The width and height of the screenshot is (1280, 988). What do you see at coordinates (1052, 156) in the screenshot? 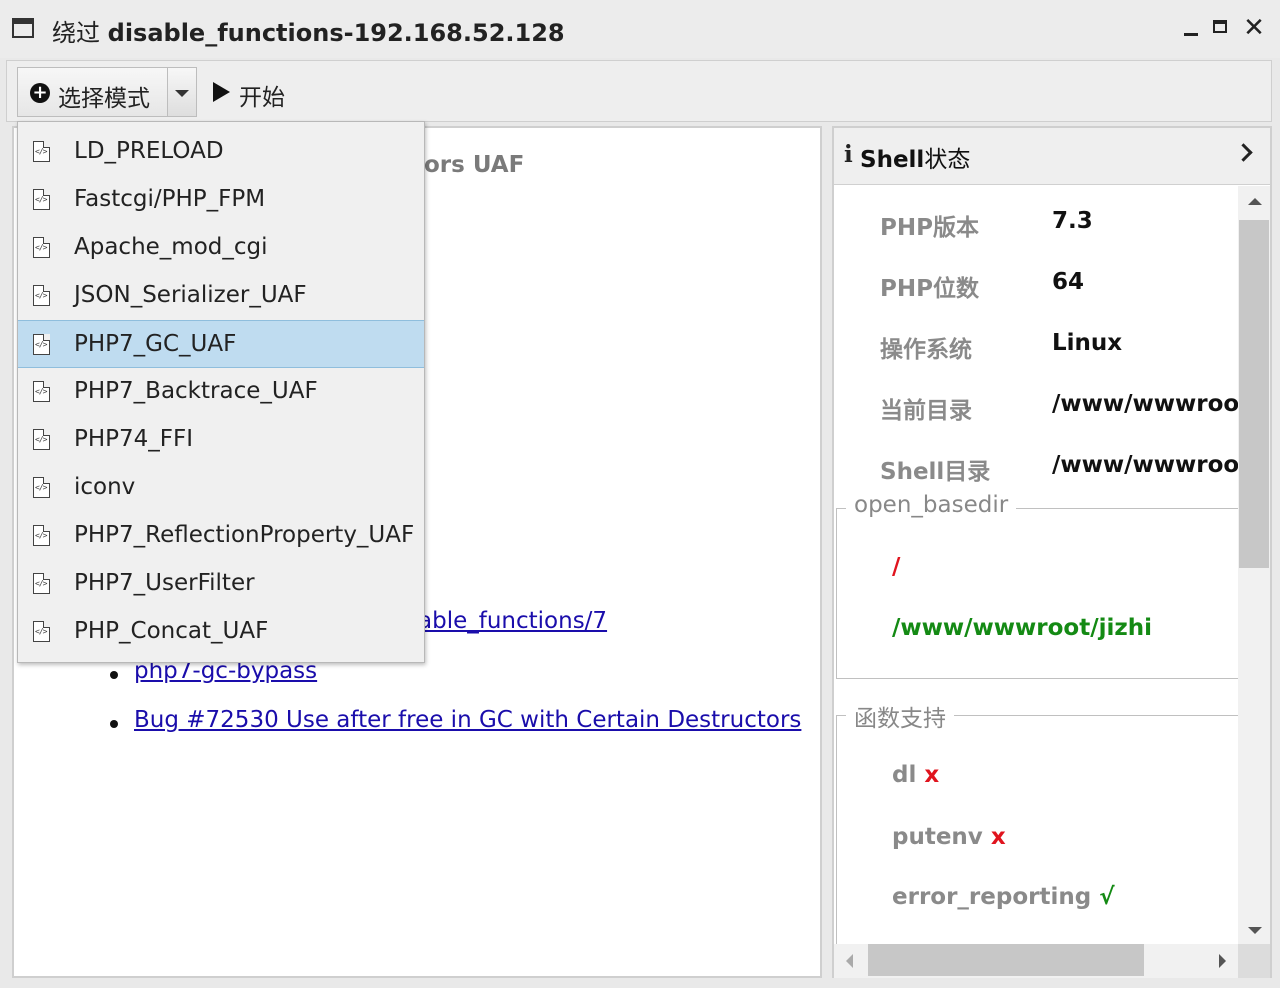
I see `shell-status-header: i Shell状态` at bounding box center [1052, 156].